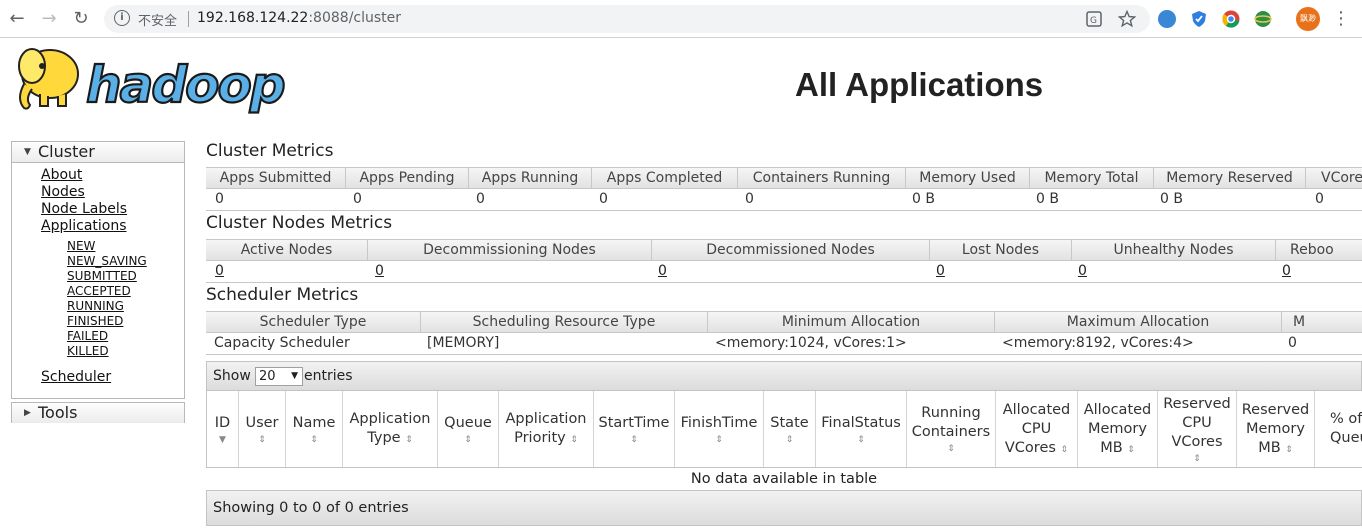 The image size is (1362, 528). I want to click on cluster-metrics-value-row: 0 0 0 0 0 0 B 0 B 0 B 0, so click(784, 200).